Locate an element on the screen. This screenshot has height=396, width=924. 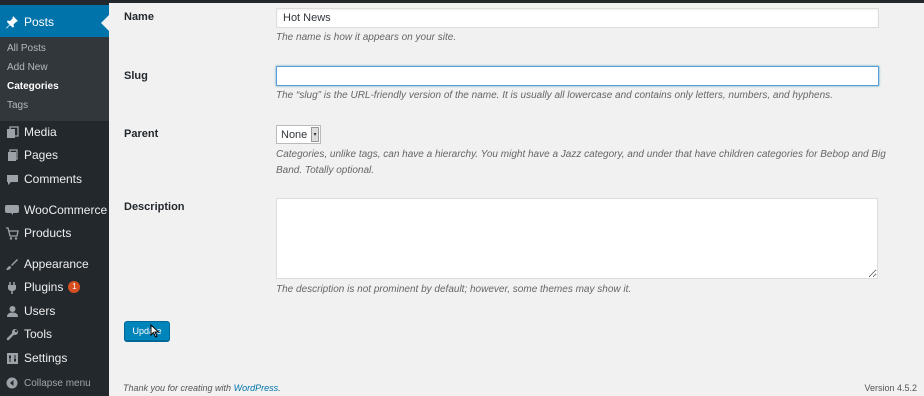
plugins-update-badge: 1 is located at coordinates (74, 287).